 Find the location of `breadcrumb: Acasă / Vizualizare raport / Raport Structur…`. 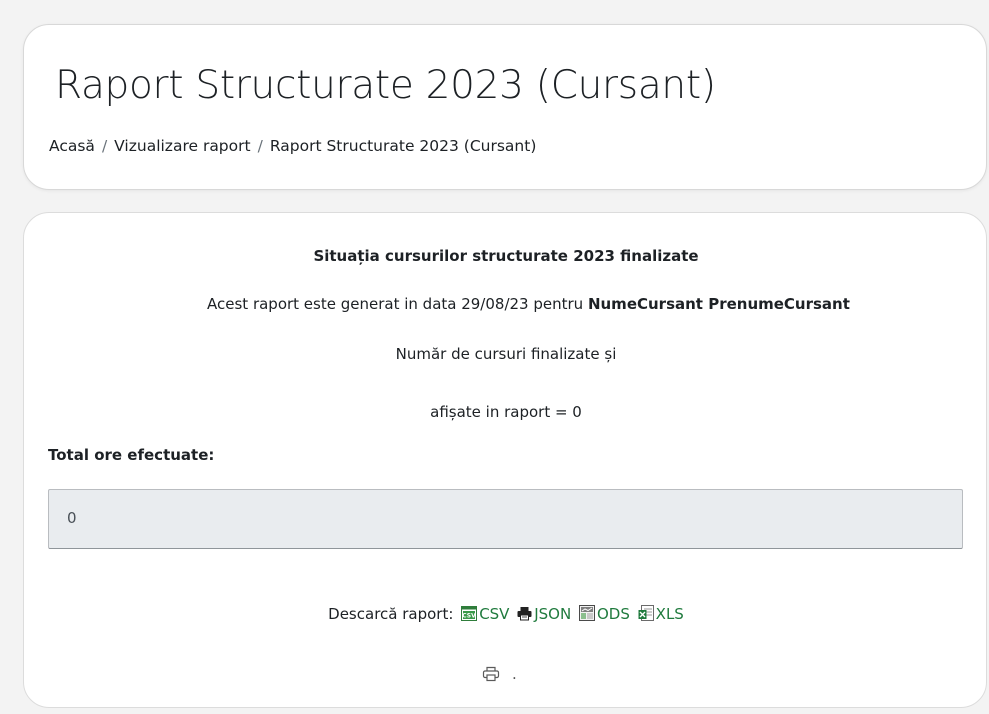

breadcrumb: Acasă / Vizualizare raport / Raport Structur… is located at coordinates (292, 146).